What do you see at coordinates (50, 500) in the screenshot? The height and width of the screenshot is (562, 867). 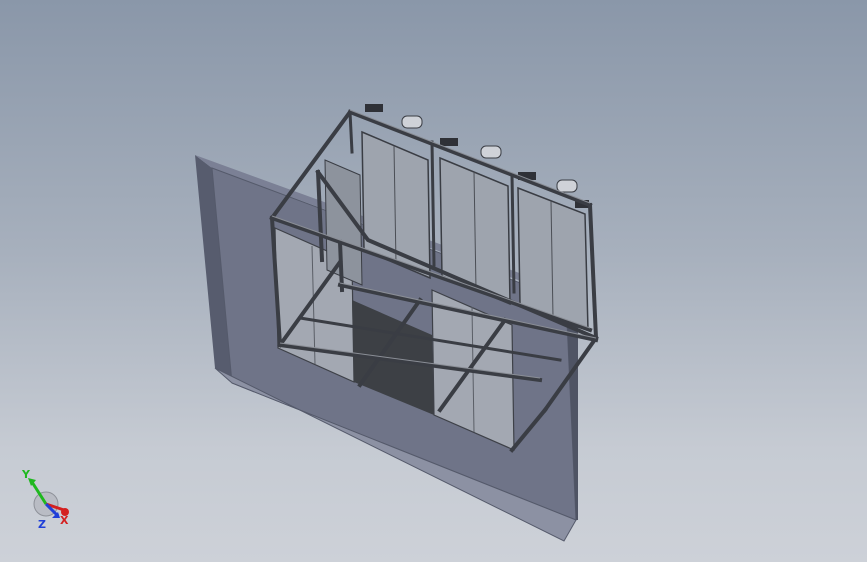 I see `coordinate-triad: Y X Z` at bounding box center [50, 500].